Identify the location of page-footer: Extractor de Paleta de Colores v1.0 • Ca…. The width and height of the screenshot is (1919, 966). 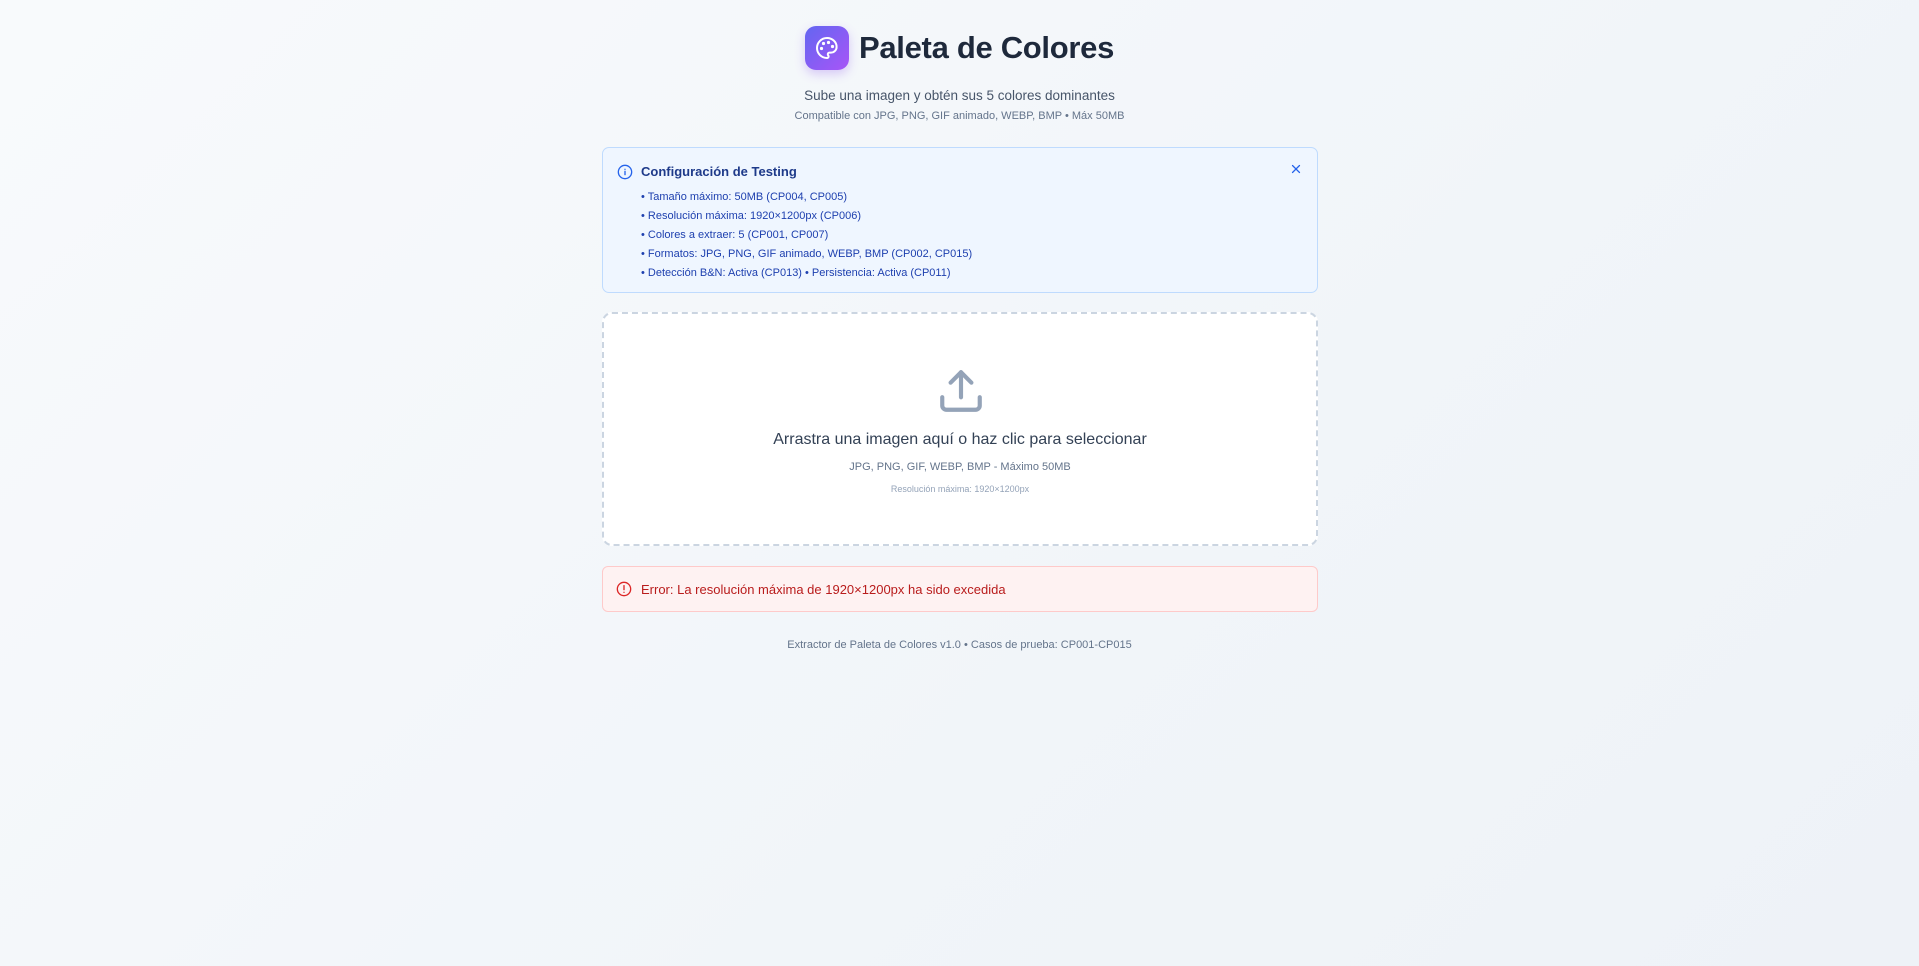
(959, 645).